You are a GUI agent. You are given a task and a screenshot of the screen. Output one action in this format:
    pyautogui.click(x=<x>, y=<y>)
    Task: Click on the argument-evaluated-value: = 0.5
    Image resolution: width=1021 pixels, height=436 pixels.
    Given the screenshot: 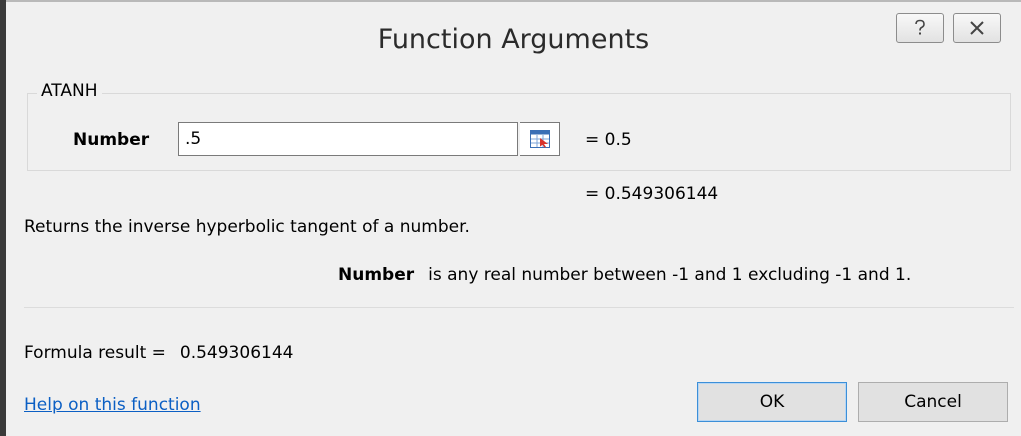 What is the action you would take?
    pyautogui.click(x=608, y=140)
    